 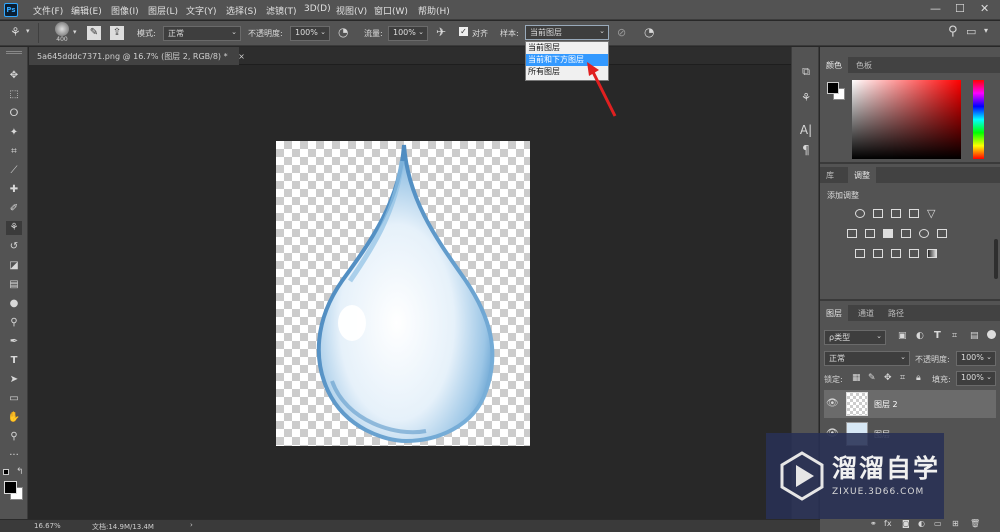 I want to click on eye-icon: 👁︎, so click(x=832, y=403).